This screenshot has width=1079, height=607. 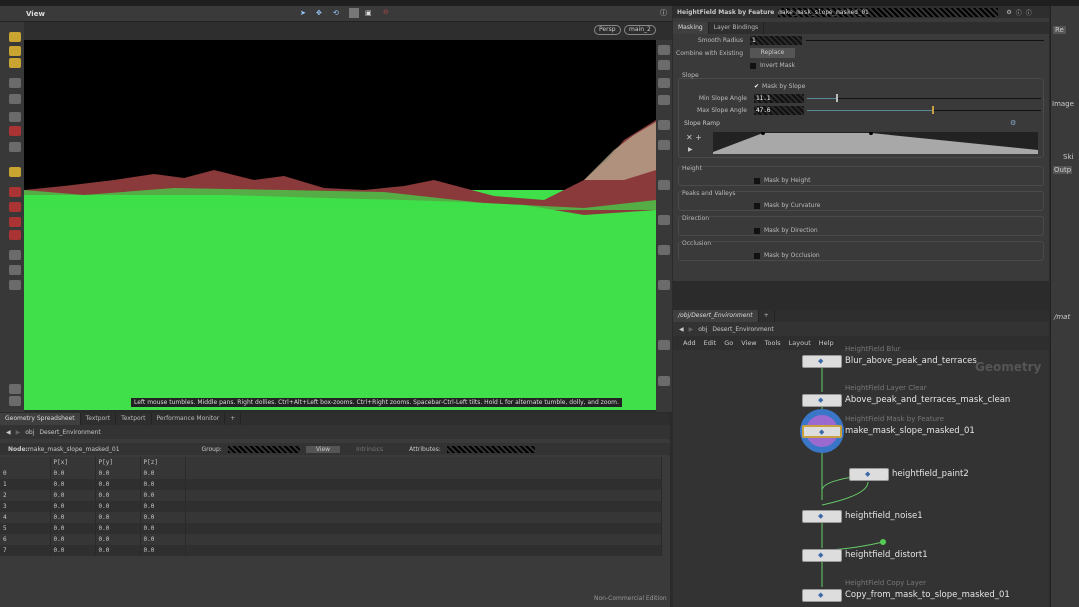 What do you see at coordinates (911, 361) in the screenshot?
I see `node-name: Blur_above_peak_and_terraces` at bounding box center [911, 361].